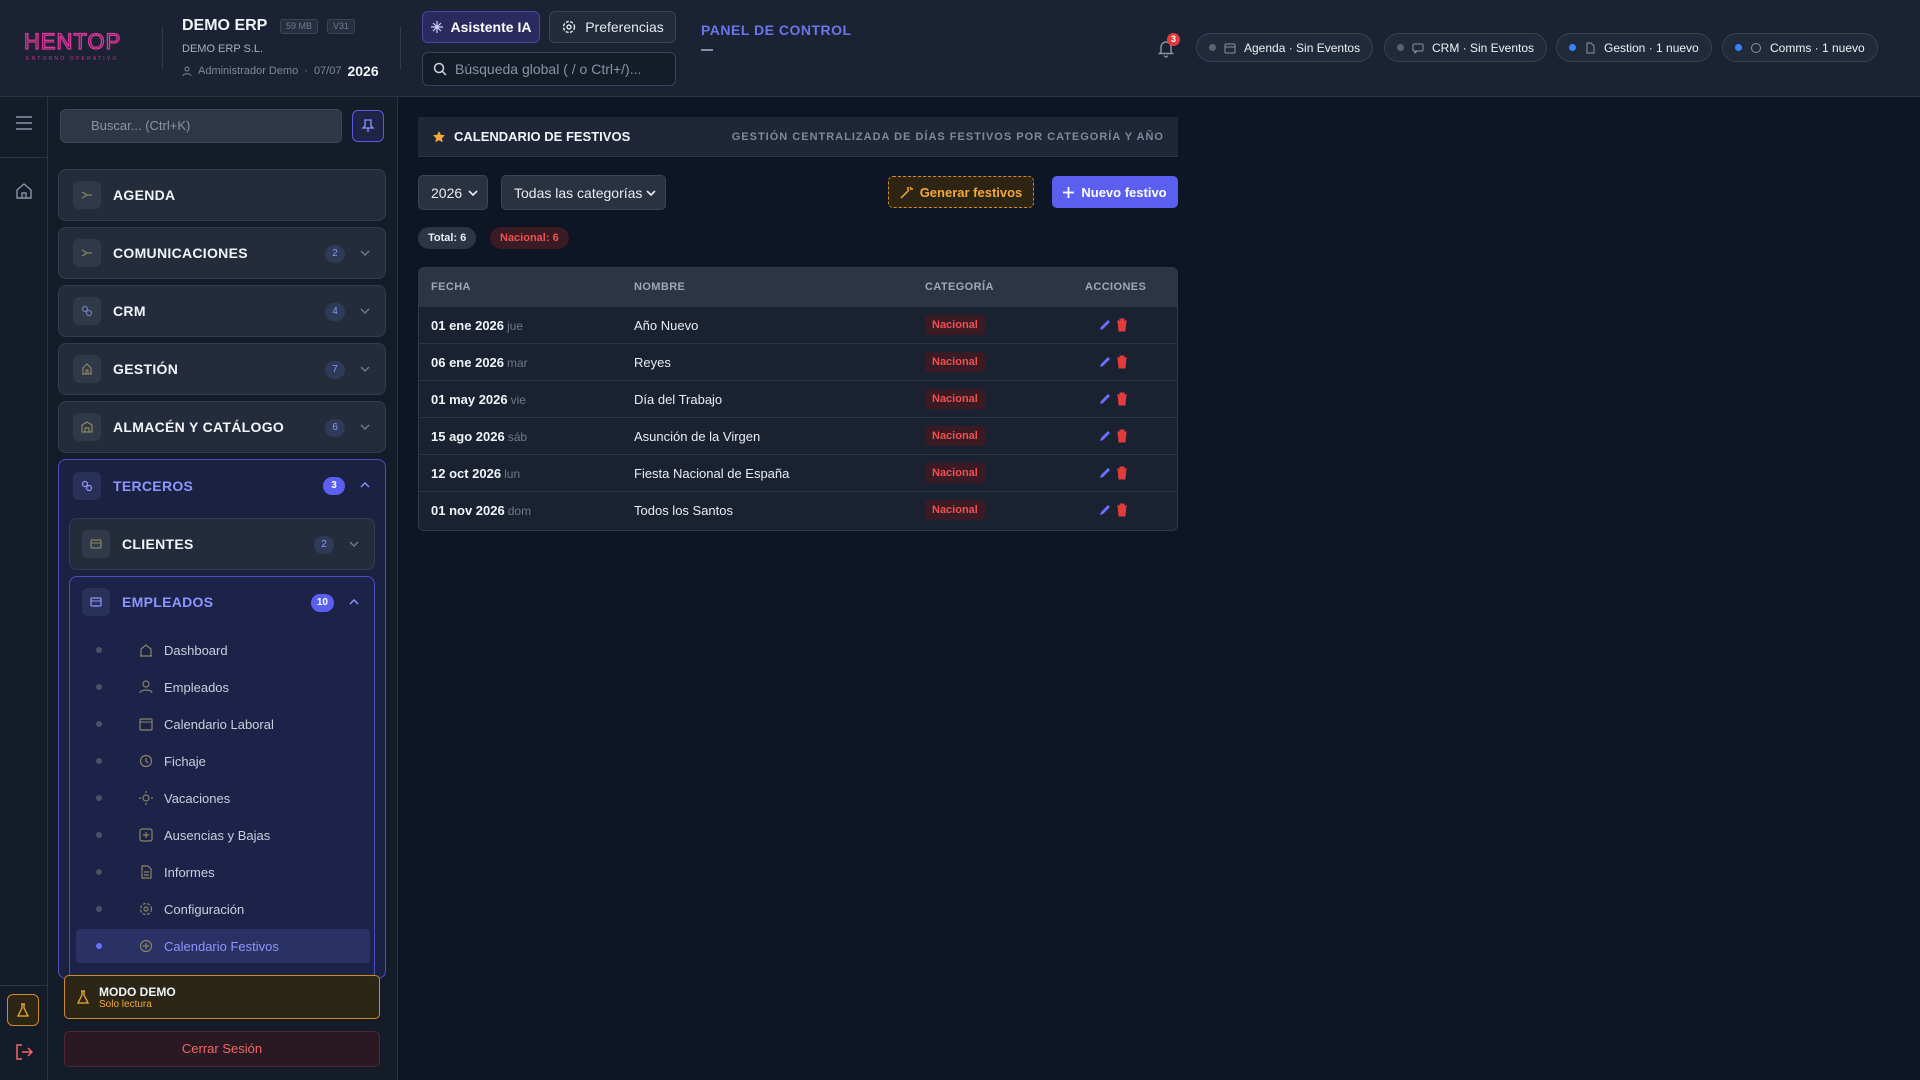 This screenshot has width=1920, height=1080. What do you see at coordinates (222, 486) in the screenshot?
I see `terceros-header: TERCEROS 3` at bounding box center [222, 486].